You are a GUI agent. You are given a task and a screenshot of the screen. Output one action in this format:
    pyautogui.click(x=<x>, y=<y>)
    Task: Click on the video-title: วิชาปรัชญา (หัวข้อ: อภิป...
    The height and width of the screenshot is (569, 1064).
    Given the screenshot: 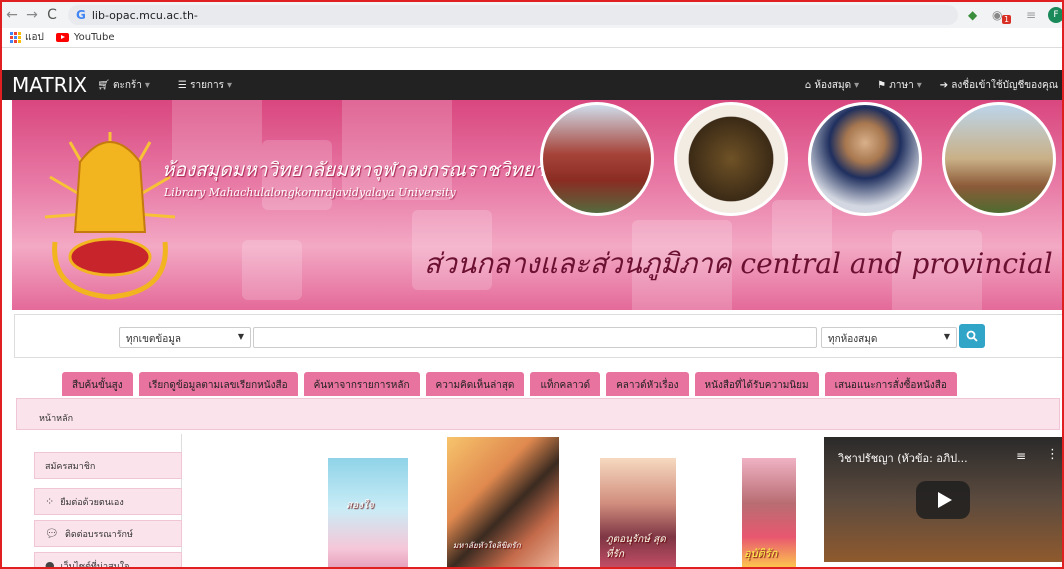 What is the action you would take?
    pyautogui.click(x=923, y=458)
    